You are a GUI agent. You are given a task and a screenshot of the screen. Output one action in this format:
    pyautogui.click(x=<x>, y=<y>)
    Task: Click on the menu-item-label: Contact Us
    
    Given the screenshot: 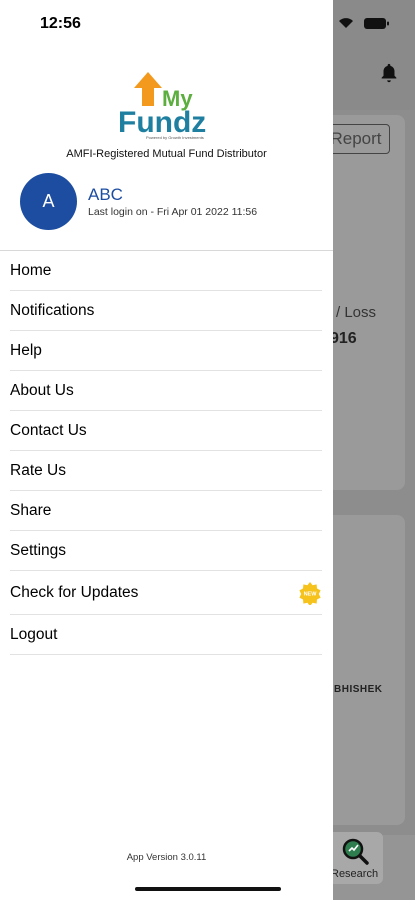 What is the action you would take?
    pyautogui.click(x=48, y=430)
    